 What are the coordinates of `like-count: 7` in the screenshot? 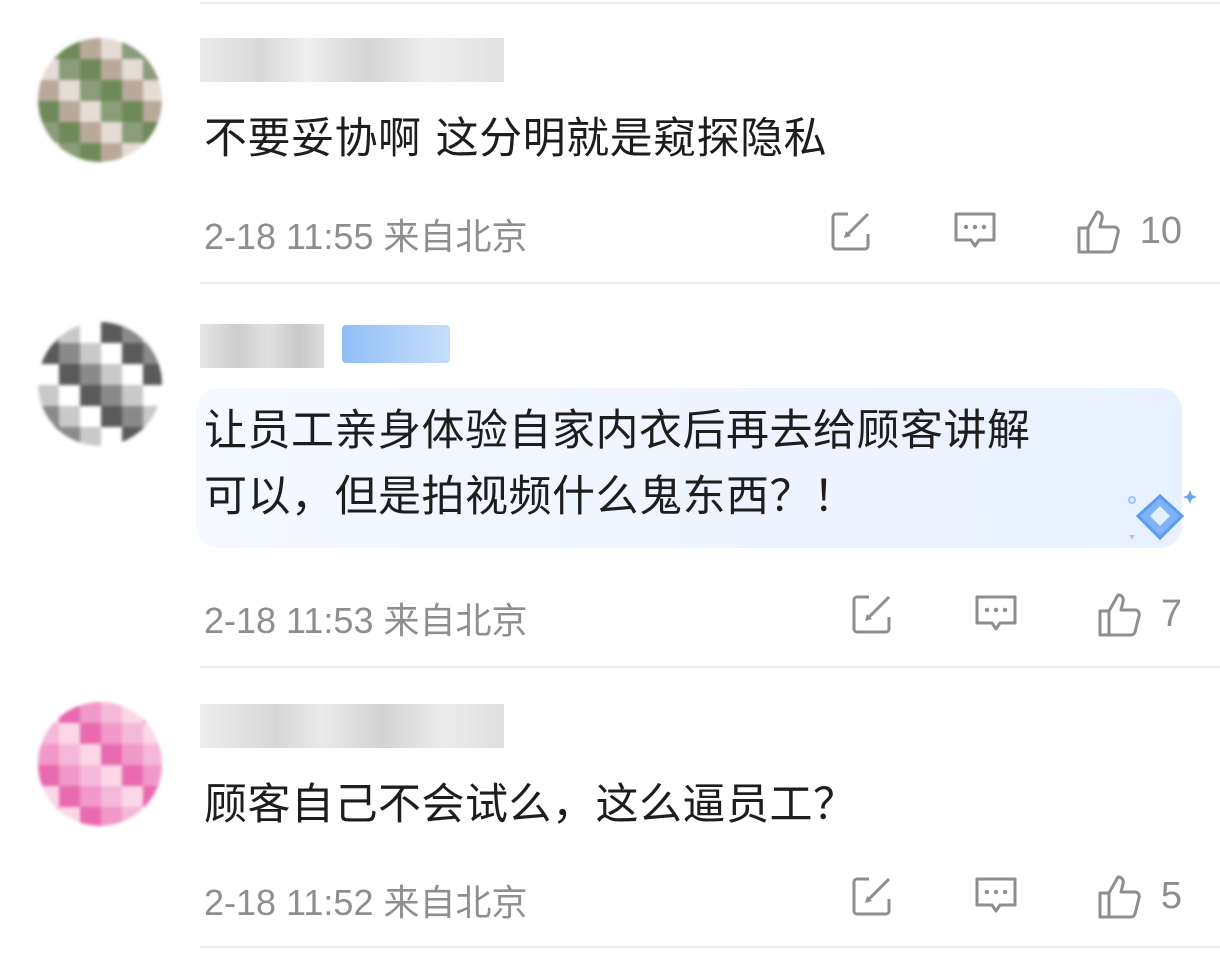 It's located at (1171, 613).